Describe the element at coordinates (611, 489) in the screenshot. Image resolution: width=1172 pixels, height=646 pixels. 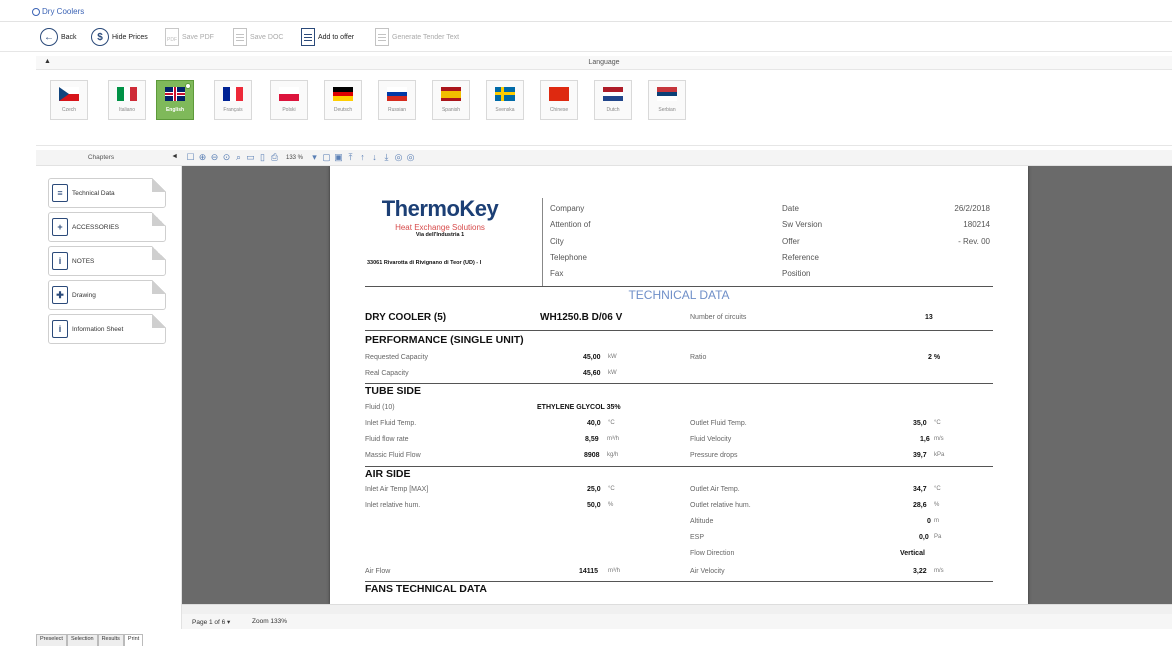
I see `air-unit-1: °C` at that location.